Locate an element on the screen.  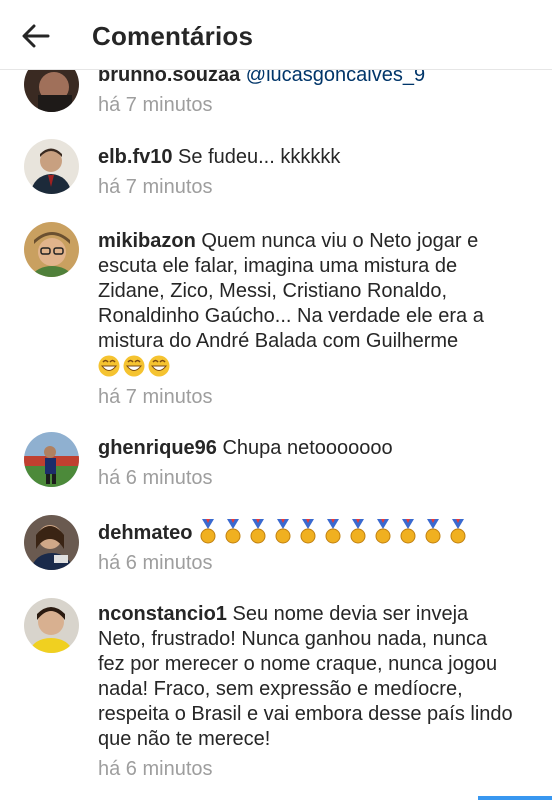
grinning-emoji-icon is located at coordinates (134, 369).